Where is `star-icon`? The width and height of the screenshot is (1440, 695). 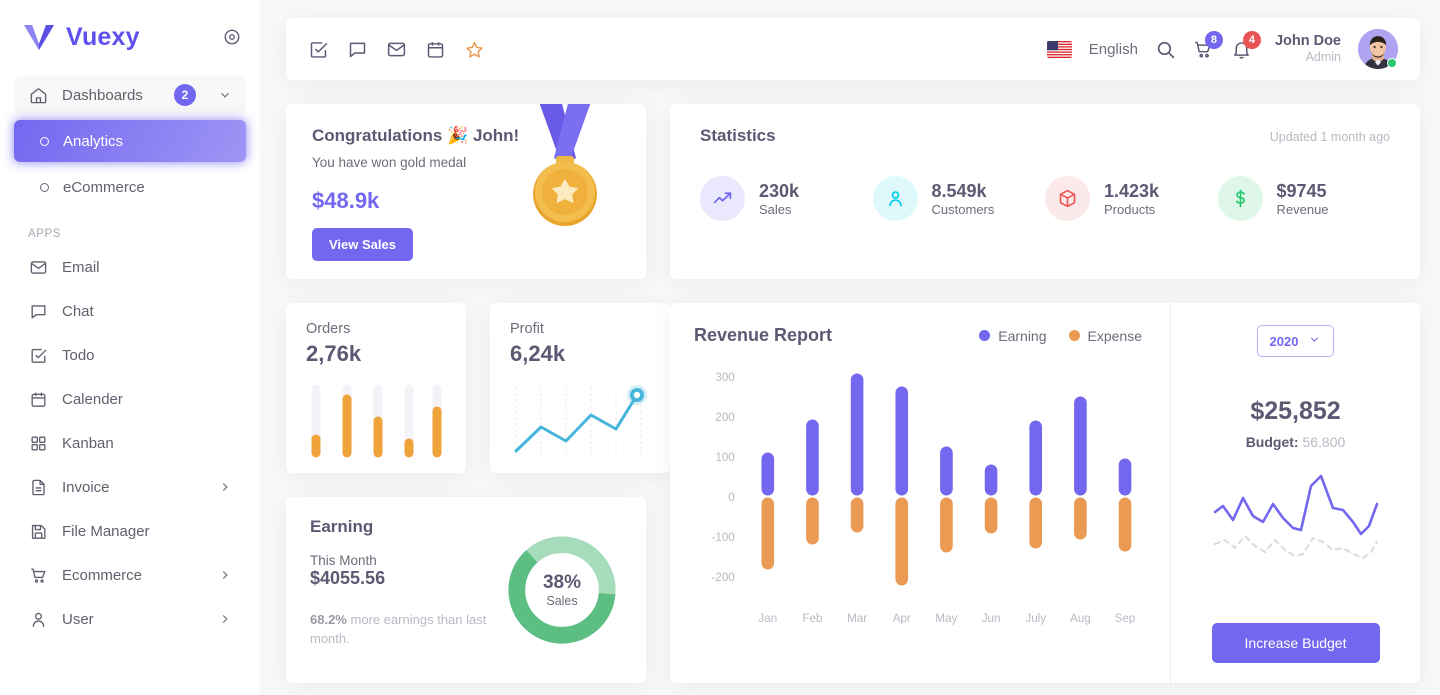
star-icon is located at coordinates (474, 49).